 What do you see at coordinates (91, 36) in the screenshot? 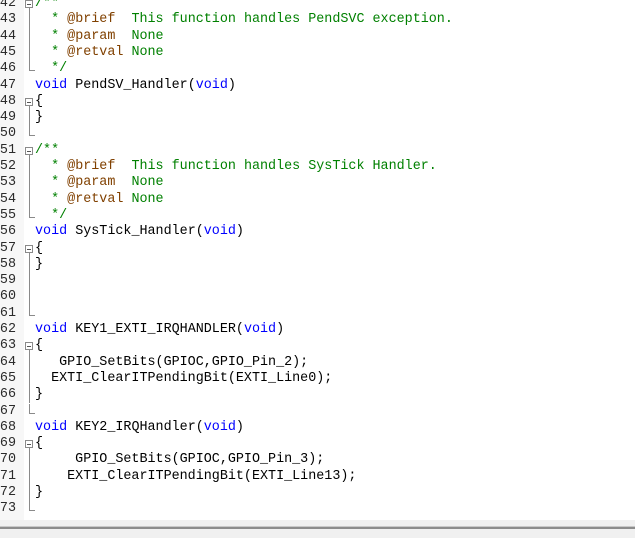
I see `doc-tag-token: @param` at bounding box center [91, 36].